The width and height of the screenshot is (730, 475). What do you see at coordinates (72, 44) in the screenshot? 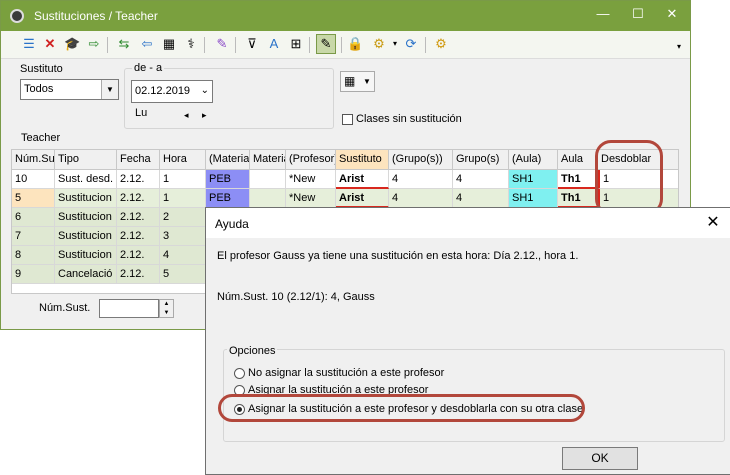
I see `graduation-cap-icon: 🎓` at bounding box center [72, 44].